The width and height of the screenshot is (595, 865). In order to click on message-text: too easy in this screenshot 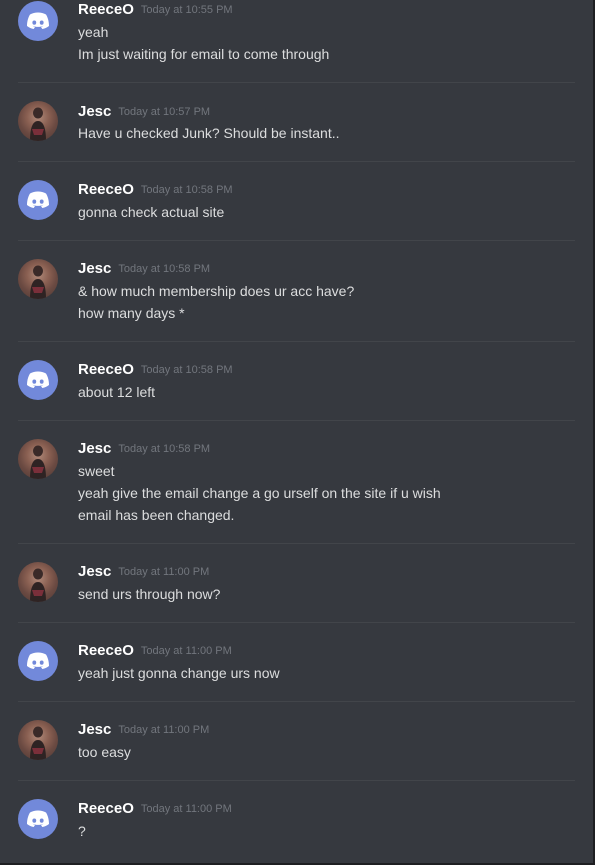, I will do `click(104, 752)`.